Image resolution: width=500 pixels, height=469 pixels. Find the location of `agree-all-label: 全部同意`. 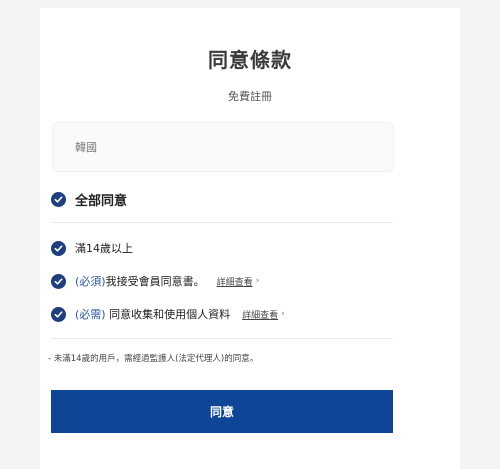

agree-all-label: 全部同意 is located at coordinates (101, 201).